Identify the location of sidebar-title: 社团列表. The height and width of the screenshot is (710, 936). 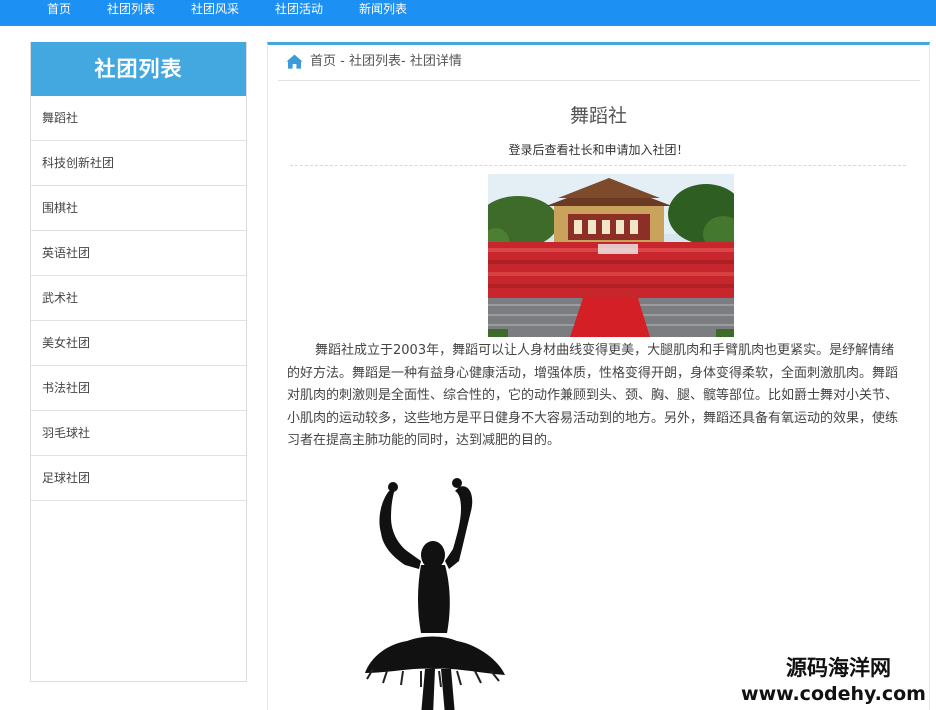
(138, 69).